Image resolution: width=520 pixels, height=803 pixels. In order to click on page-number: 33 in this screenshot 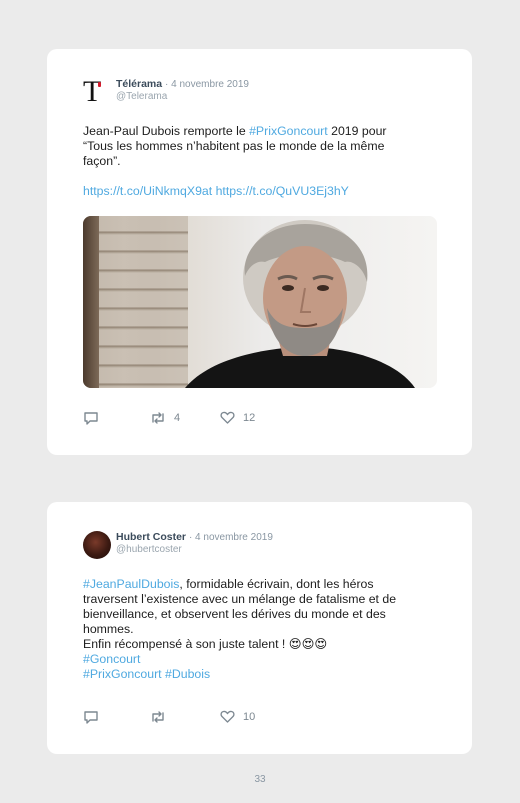, I will do `click(260, 779)`.